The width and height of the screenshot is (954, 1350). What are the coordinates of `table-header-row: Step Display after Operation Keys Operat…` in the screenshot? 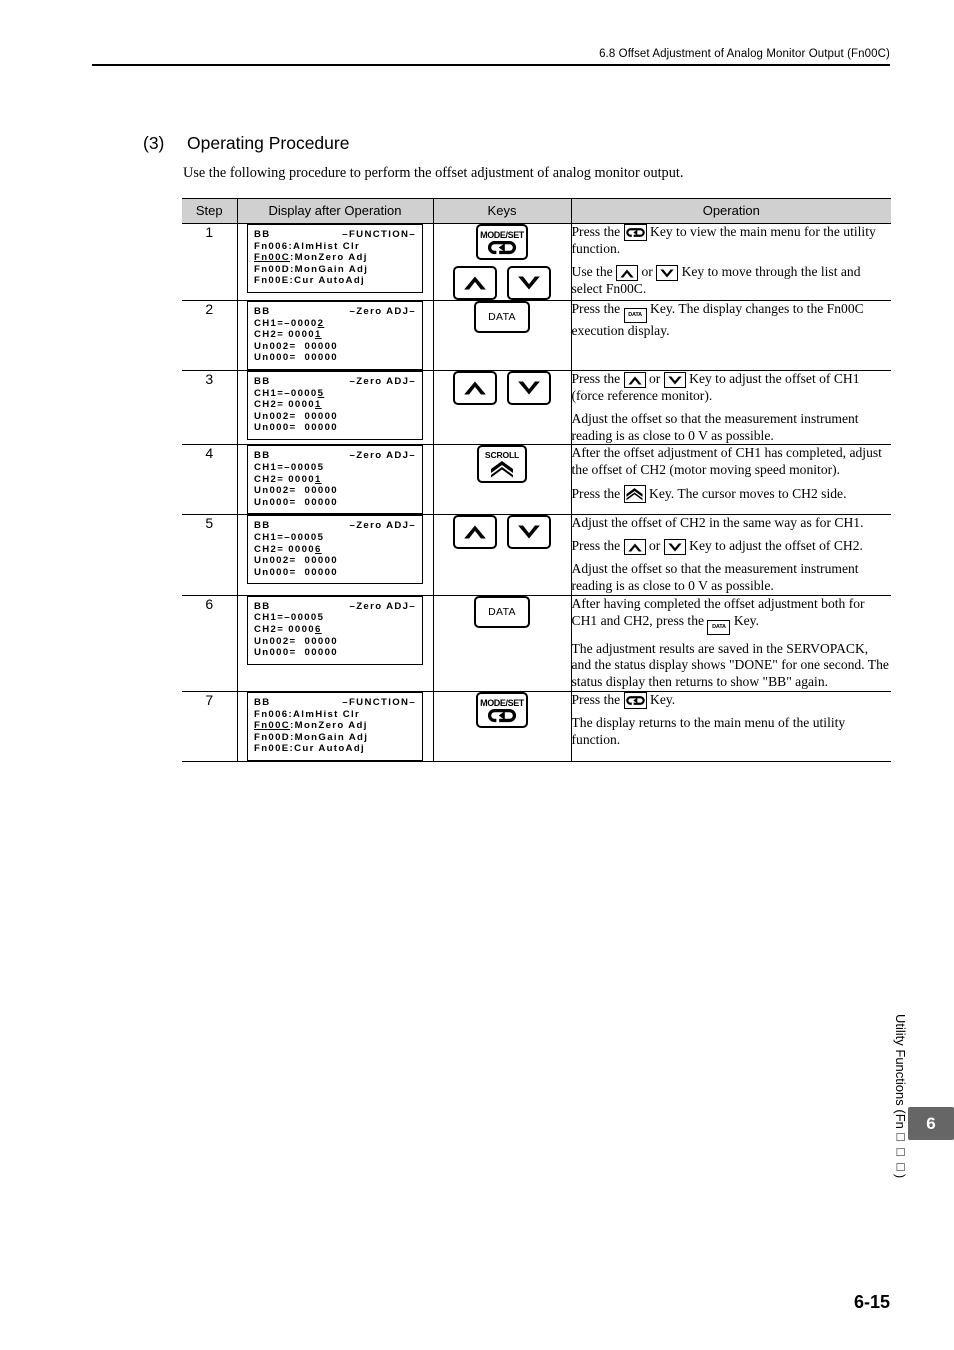 It's located at (536, 211).